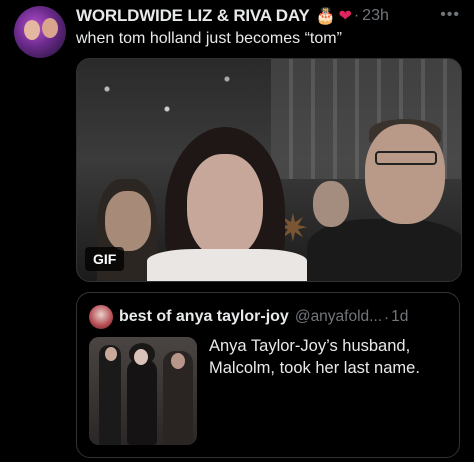 The height and width of the screenshot is (462, 474). I want to click on quoted-text-line: Malcolm, took her last name., so click(314, 368).